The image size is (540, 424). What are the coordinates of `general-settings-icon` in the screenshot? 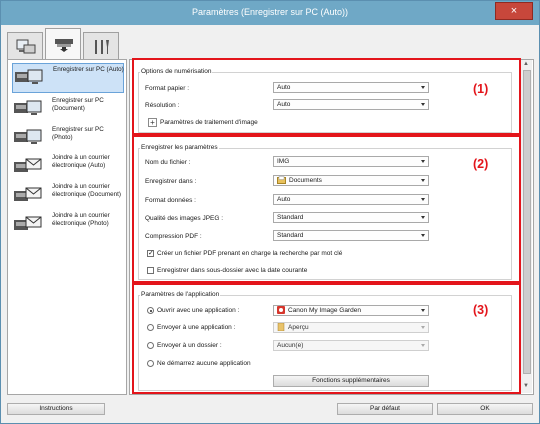 It's located at (102, 47).